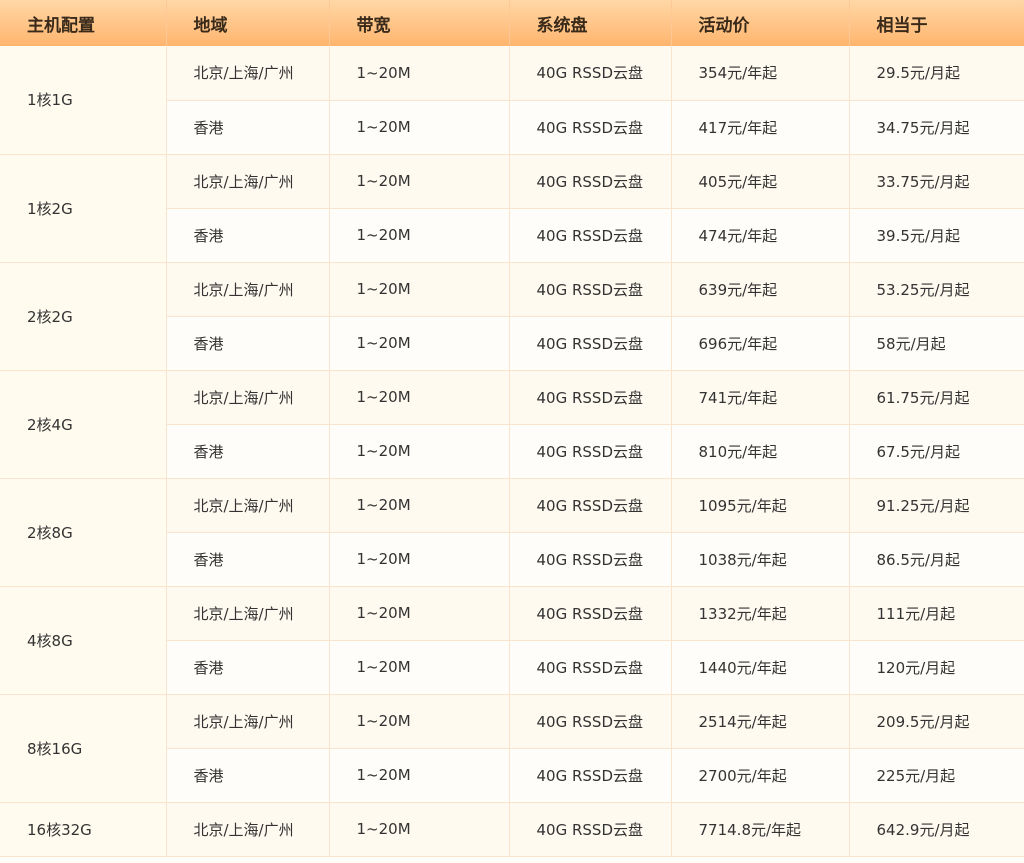 Image resolution: width=1024 pixels, height=863 pixels. Describe the element at coordinates (936, 559) in the screenshot. I see `cell-monthly: 86.5元/月起` at that location.